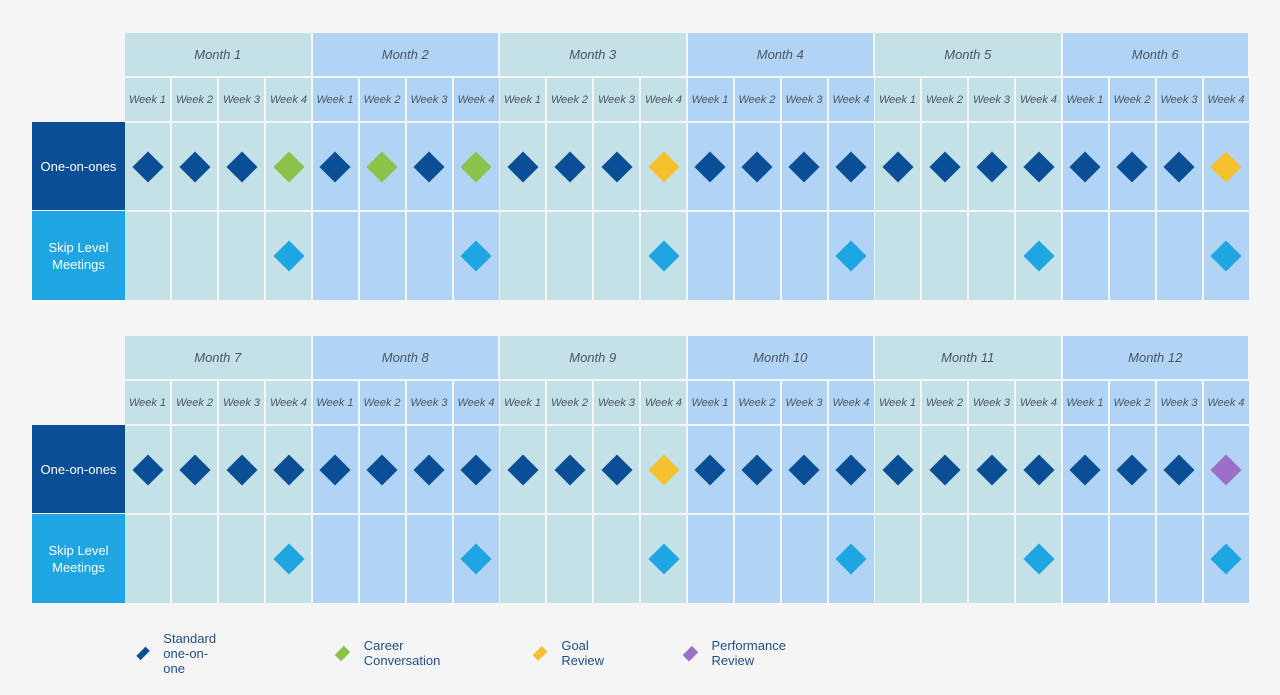 The height and width of the screenshot is (695, 1280). Describe the element at coordinates (1155, 357) in the screenshot. I see `month-header: Month 12` at that location.